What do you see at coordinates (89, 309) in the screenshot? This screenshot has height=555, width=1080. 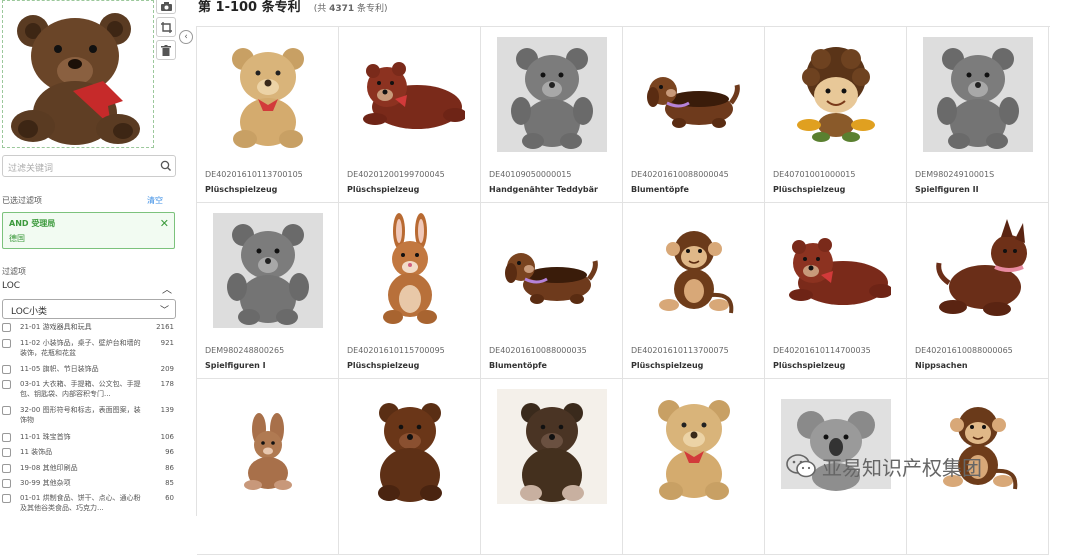 I see `loc-subclass-select: LOC小类 ﹀` at bounding box center [89, 309].